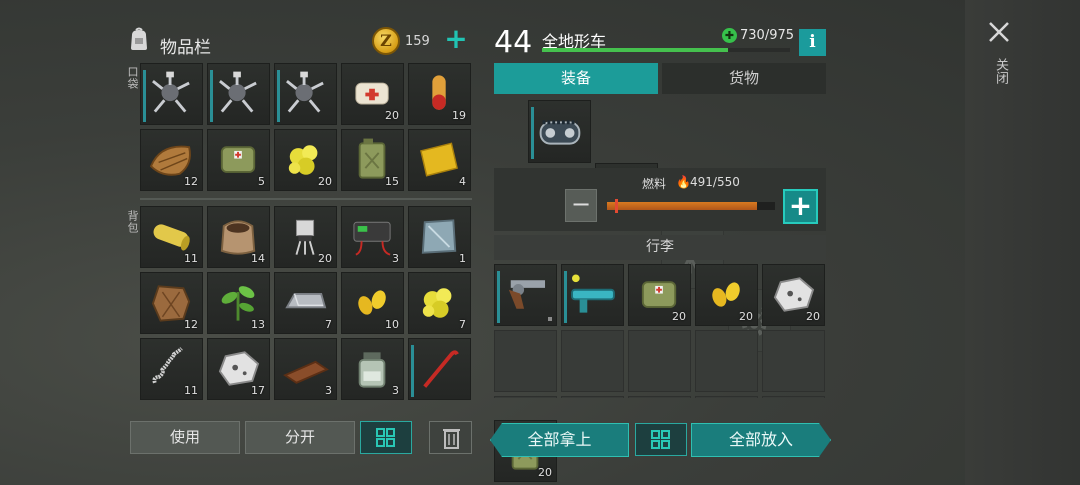  I want to click on caterpillar-track-icon, so click(560, 132).